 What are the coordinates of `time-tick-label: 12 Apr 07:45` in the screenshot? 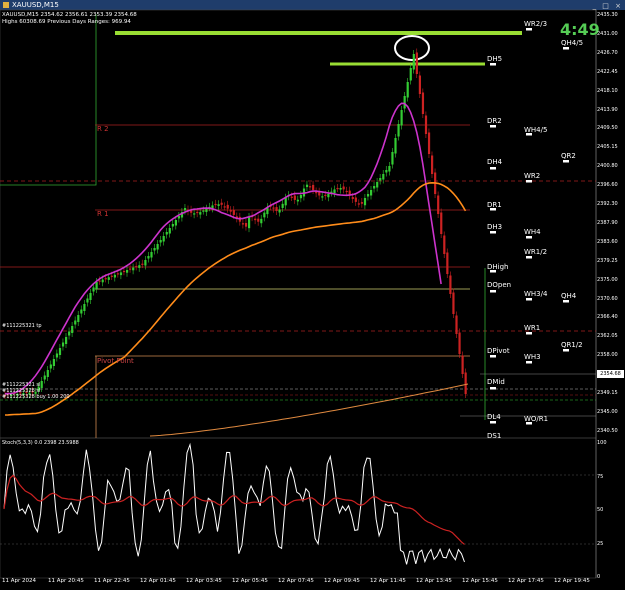 It's located at (296, 581).